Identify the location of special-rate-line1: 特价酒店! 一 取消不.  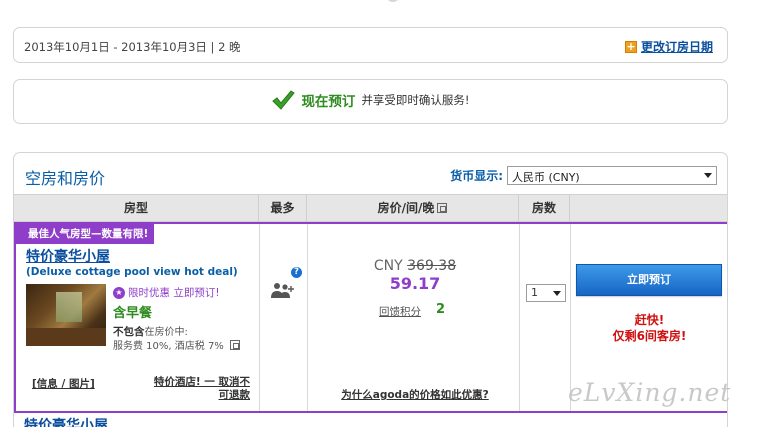
(202, 382).